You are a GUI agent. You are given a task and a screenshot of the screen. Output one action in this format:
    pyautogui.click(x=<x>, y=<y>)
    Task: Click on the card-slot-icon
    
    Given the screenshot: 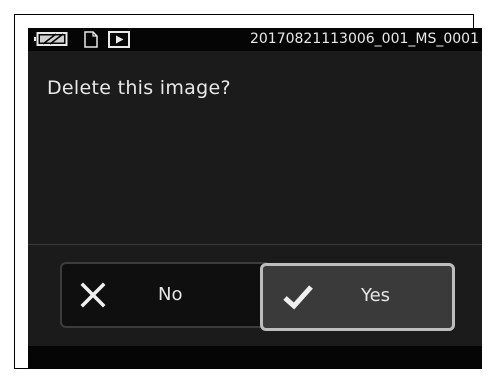 What is the action you would take?
    pyautogui.click(x=51, y=39)
    